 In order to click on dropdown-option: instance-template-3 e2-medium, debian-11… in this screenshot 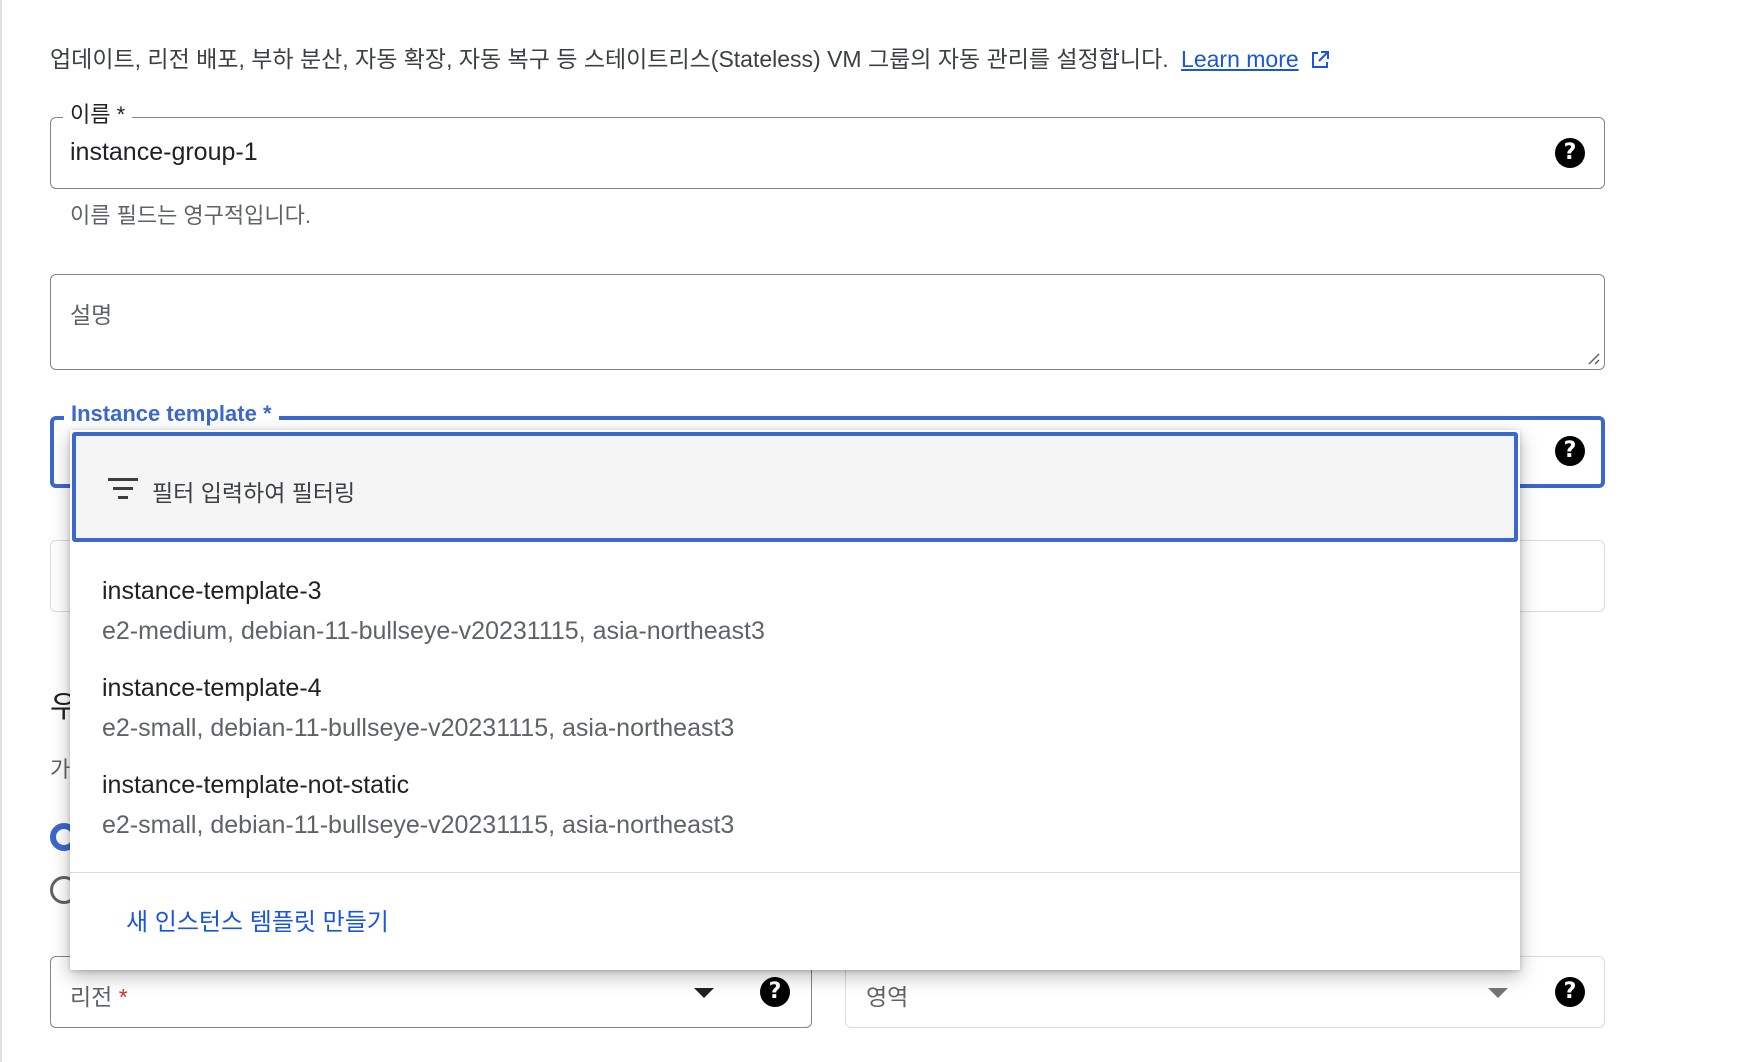, I will do `click(433, 611)`.